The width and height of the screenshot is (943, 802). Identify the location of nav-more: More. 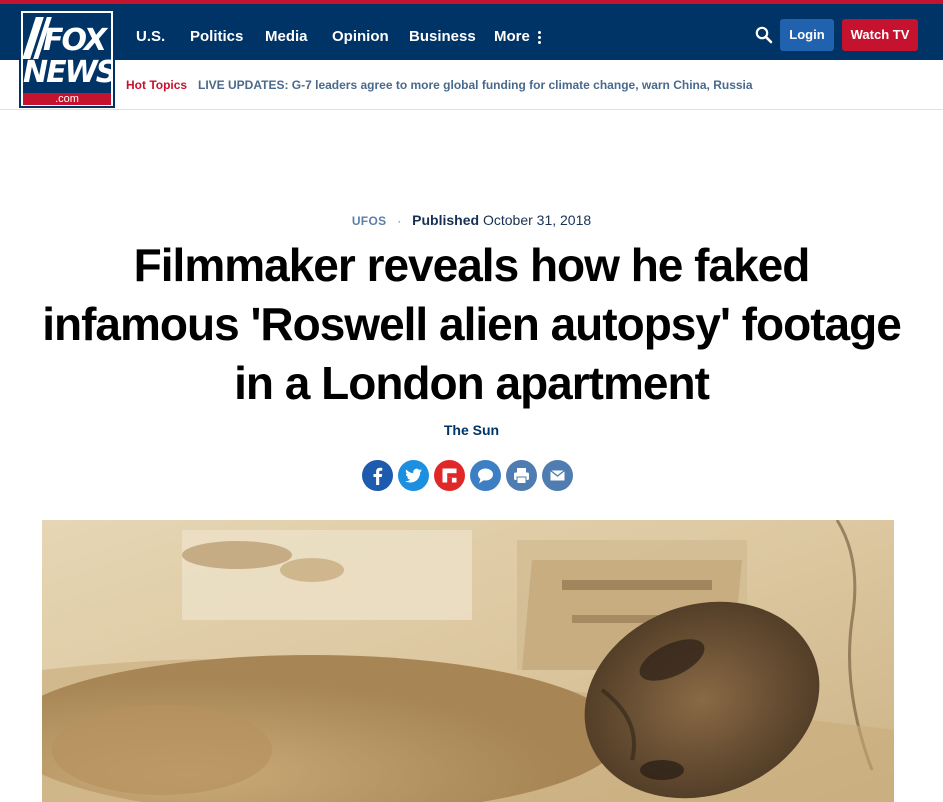
(512, 37).